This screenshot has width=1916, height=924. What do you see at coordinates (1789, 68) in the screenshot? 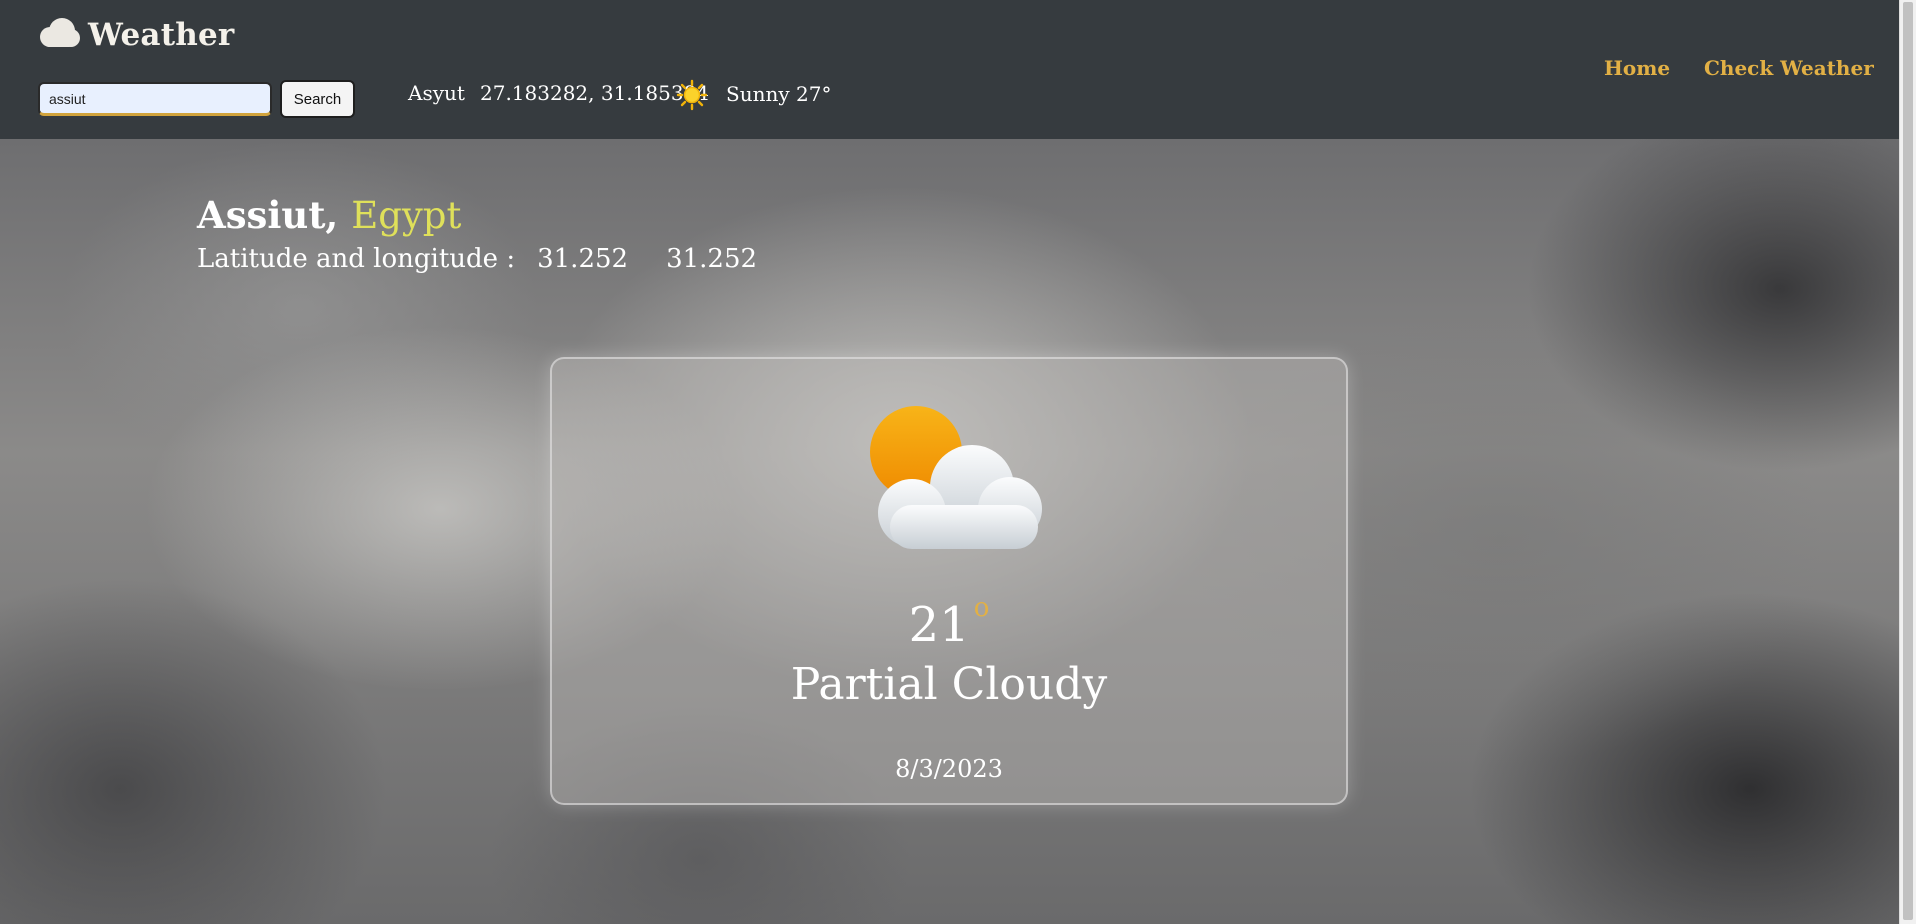
I see `nav-check-weather-link: Check Weather` at bounding box center [1789, 68].